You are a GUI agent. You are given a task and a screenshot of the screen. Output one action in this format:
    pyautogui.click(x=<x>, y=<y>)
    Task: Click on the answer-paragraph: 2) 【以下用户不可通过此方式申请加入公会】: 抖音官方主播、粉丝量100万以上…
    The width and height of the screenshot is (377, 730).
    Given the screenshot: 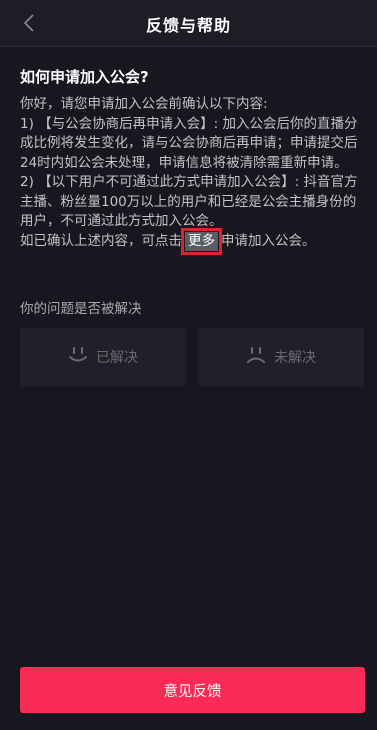 What is the action you would take?
    pyautogui.click(x=189, y=201)
    